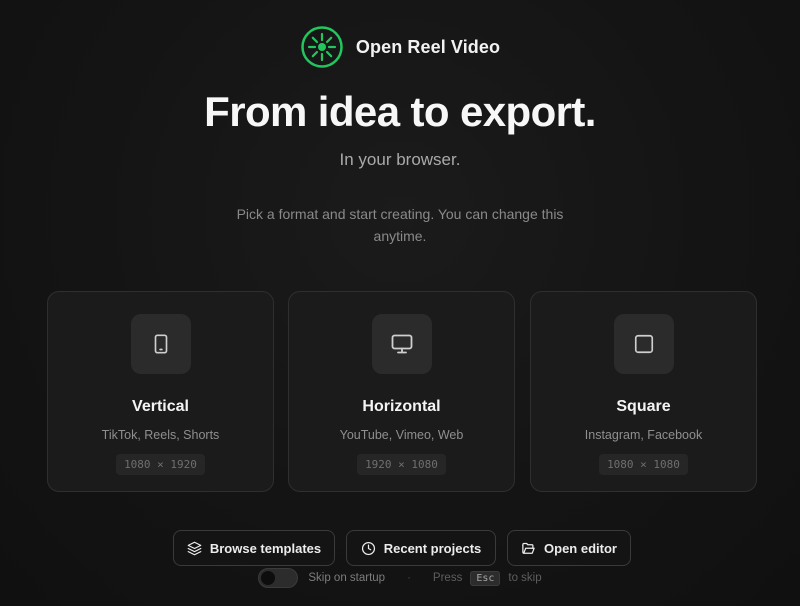 This screenshot has height=606, width=800. What do you see at coordinates (400, 159) in the screenshot?
I see `subheadline: In your browser.` at bounding box center [400, 159].